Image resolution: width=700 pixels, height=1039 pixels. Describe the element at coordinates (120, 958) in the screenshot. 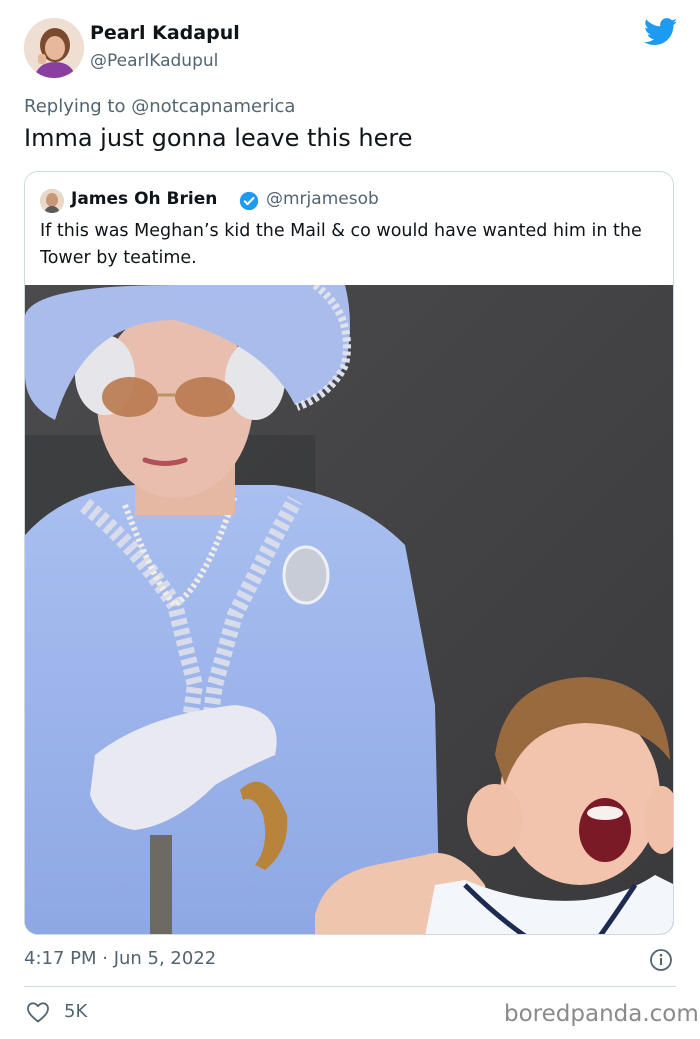

I see `tweet-timestamp: 4:17 PM · Jun 5, 2022` at that location.